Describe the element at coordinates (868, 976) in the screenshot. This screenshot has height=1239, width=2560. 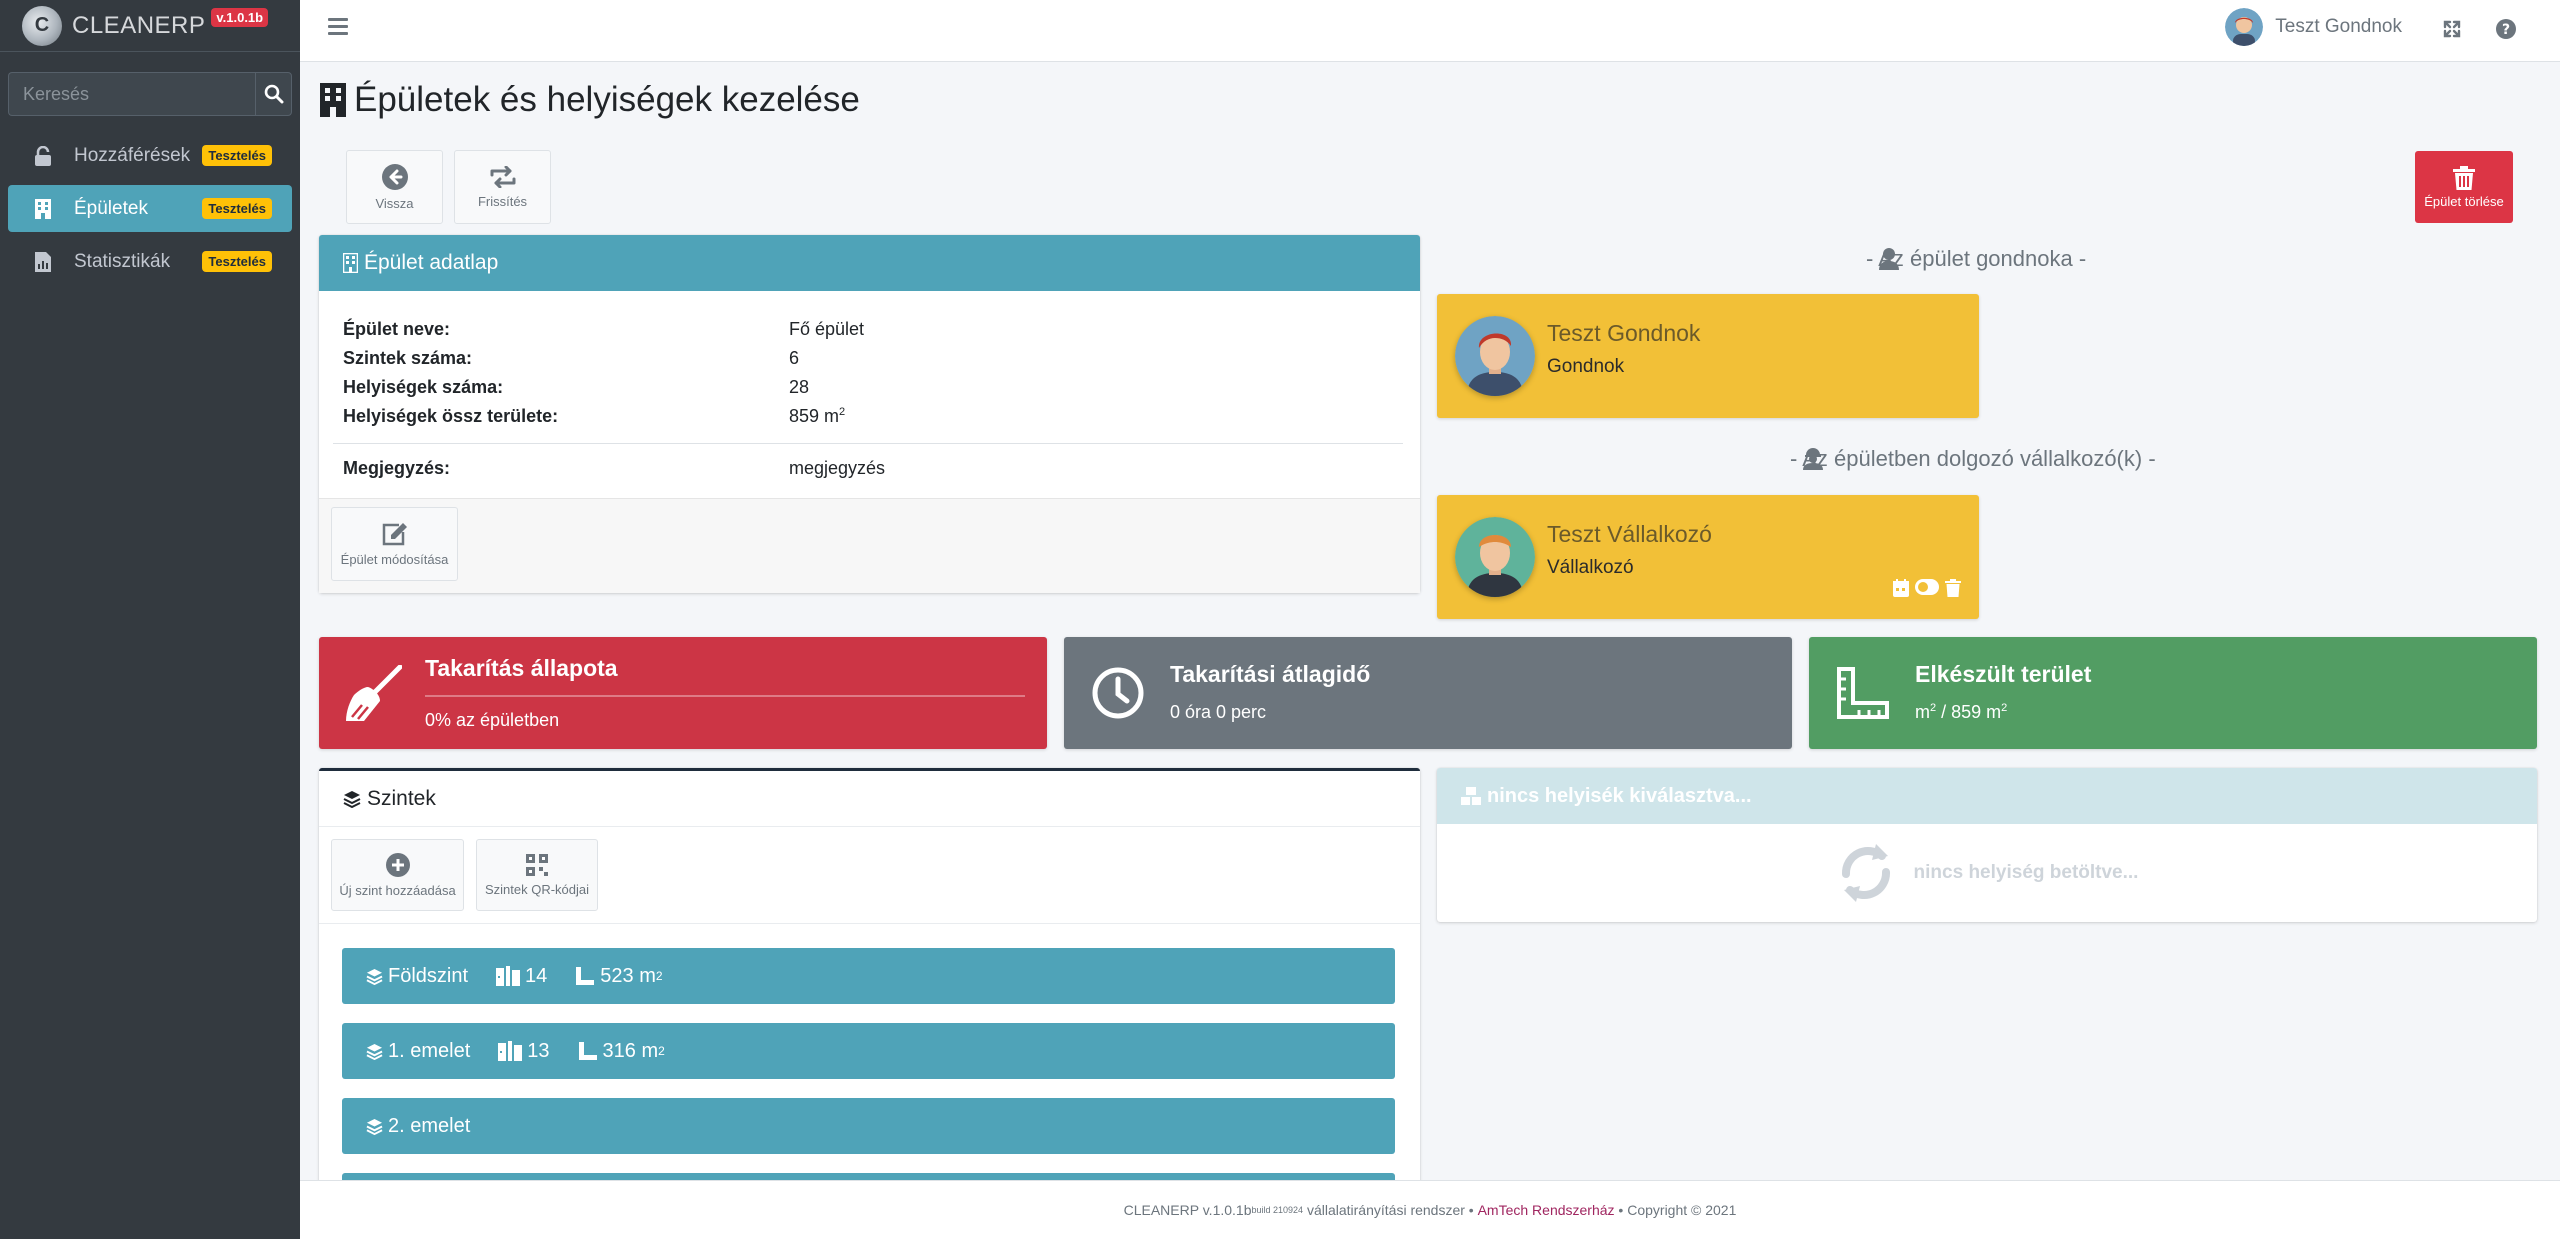
I see `level-row-foldszint: Földszint 14 523 m2` at that location.